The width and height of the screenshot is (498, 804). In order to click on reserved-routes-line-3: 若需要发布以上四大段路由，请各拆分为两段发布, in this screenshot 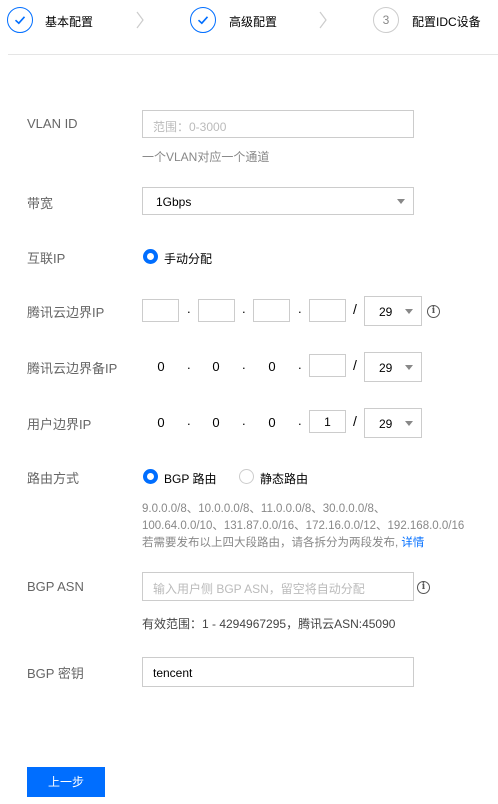, I will do `click(270, 543)`.